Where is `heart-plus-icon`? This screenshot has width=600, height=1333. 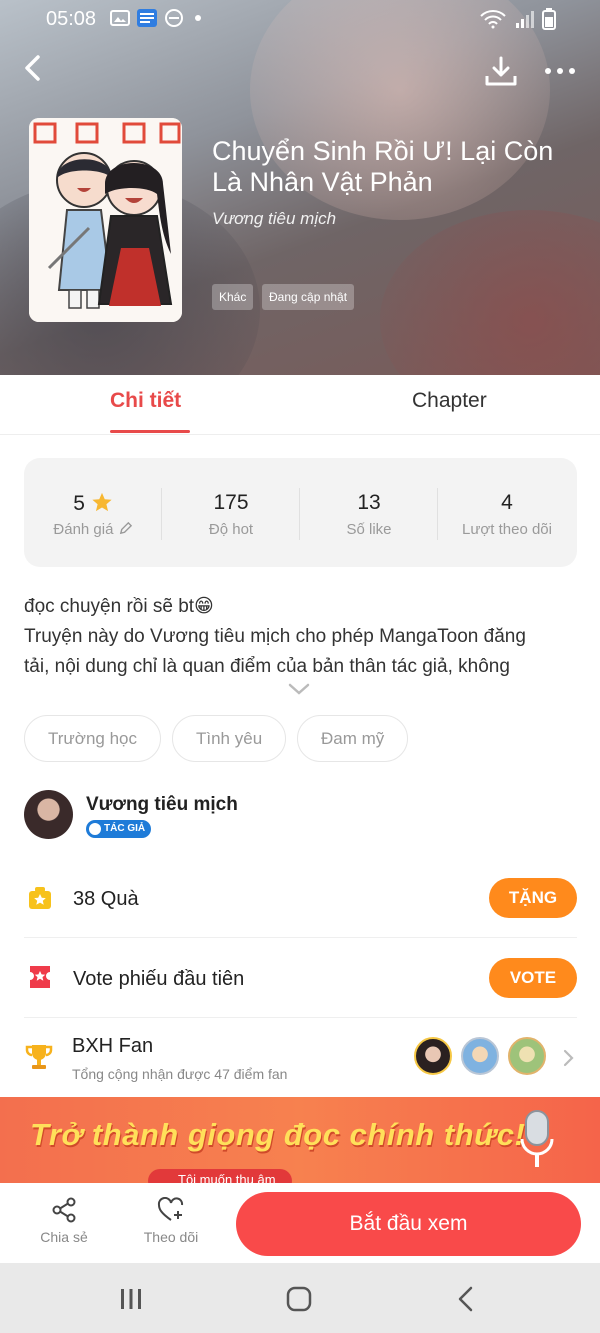 heart-plus-icon is located at coordinates (170, 1209).